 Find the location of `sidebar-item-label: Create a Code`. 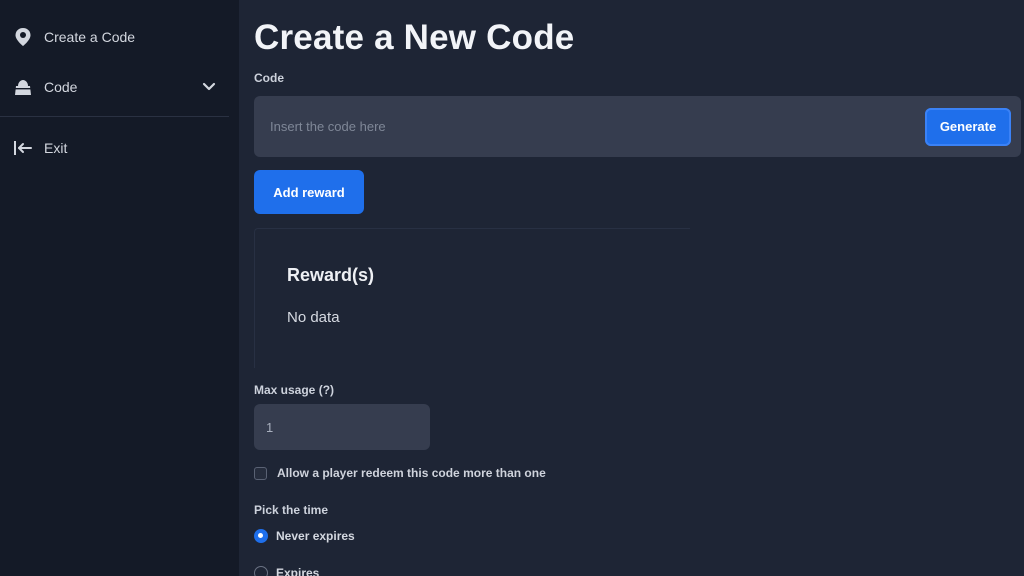

sidebar-item-label: Create a Code is located at coordinates (90, 37).